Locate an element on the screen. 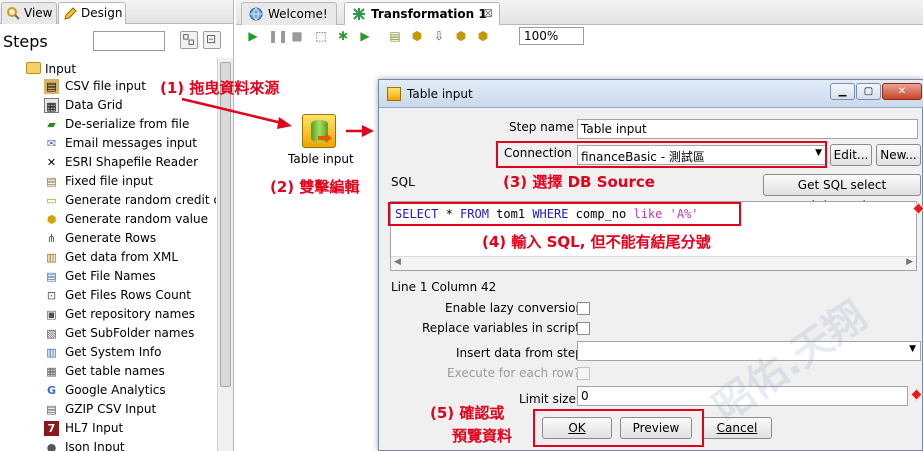  insert-data-label: Insert data from step is located at coordinates (519, 353).